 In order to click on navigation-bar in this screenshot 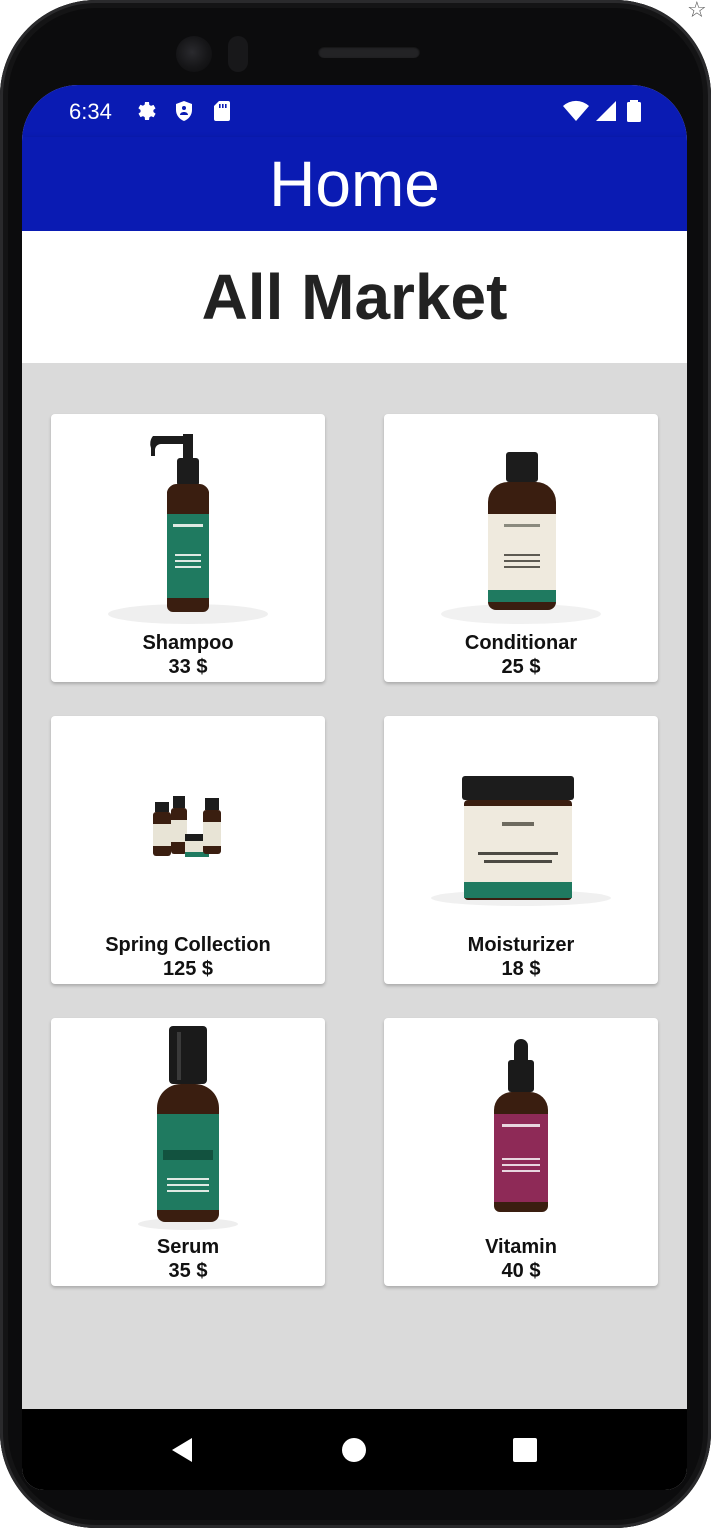, I will do `click(354, 1449)`.